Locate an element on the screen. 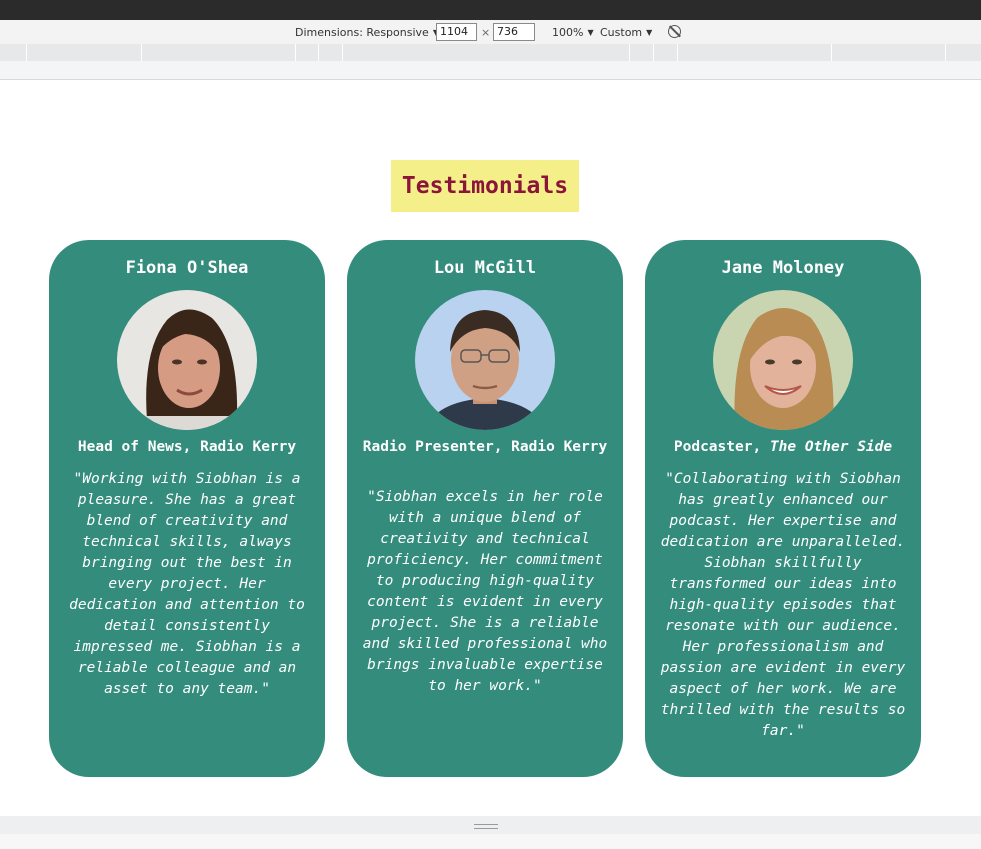 The height and width of the screenshot is (849, 981). woman-dark-hair-photo is located at coordinates (187, 360).